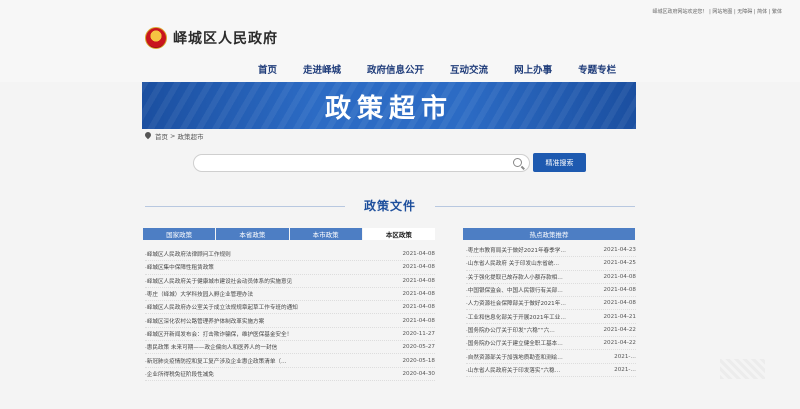 Image resolution: width=800 pixels, height=409 pixels. I want to click on list-item: ·山东省人民政府 关于印发山东省统… 2021-04-25, so click(551, 264).